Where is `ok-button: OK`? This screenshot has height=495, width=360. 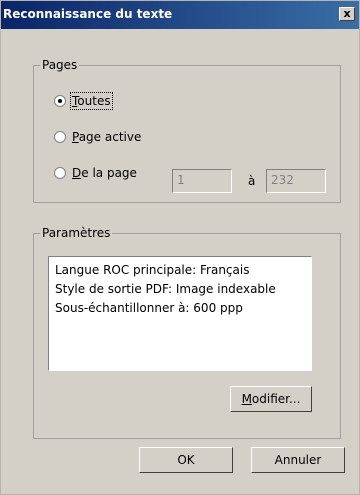
ok-button: OK is located at coordinates (186, 460).